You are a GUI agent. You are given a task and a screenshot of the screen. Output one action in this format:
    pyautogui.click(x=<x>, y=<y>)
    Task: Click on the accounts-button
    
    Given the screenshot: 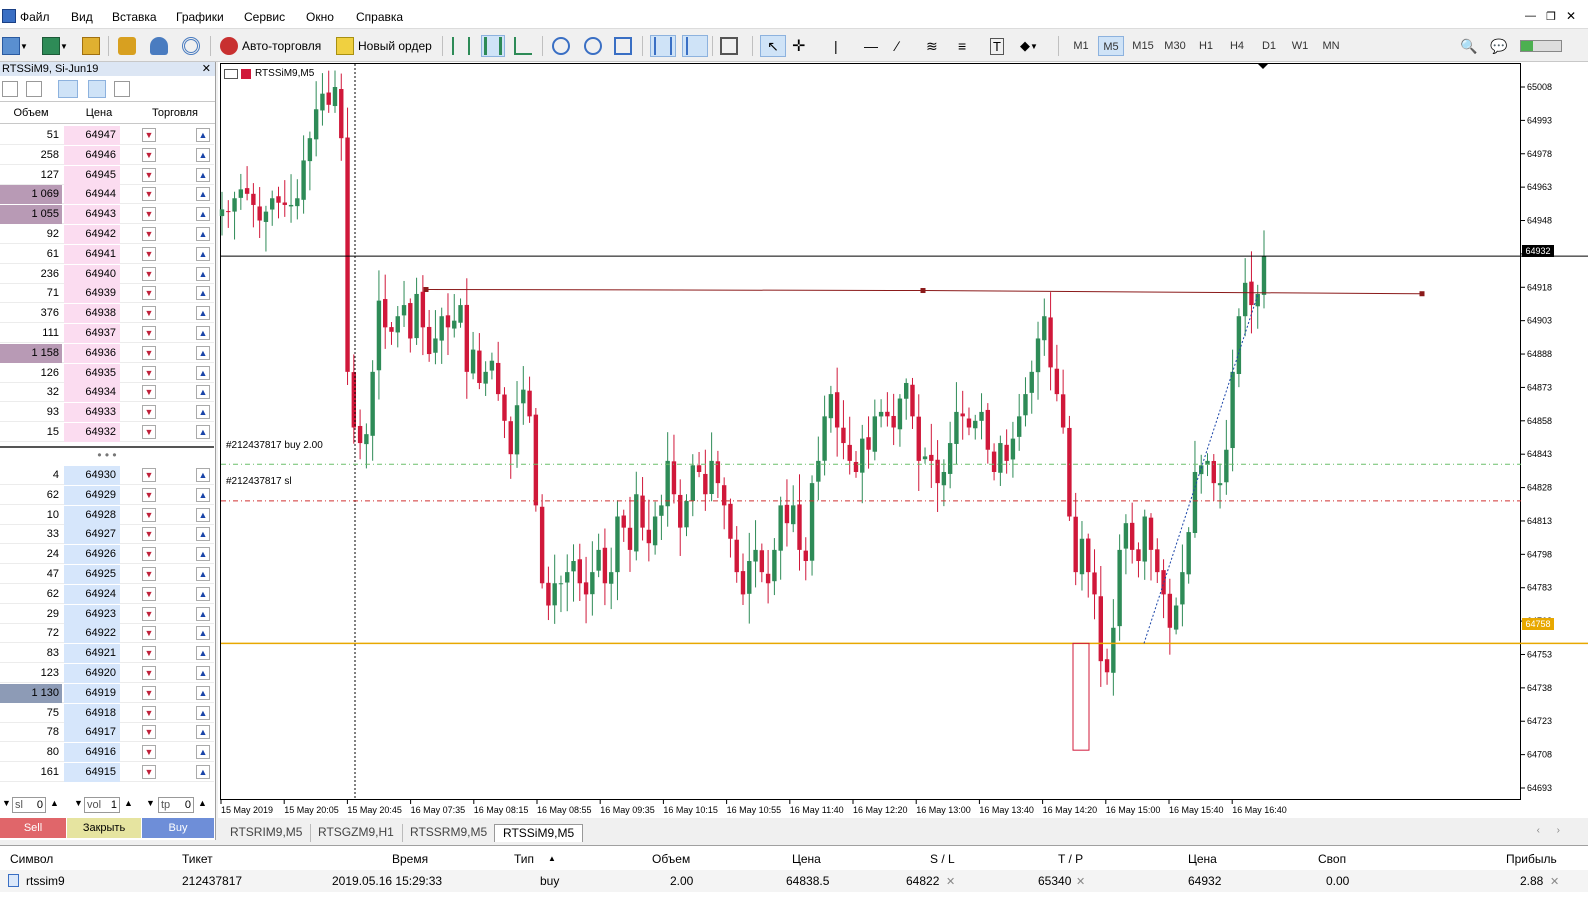 What is the action you would take?
    pyautogui.click(x=159, y=46)
    